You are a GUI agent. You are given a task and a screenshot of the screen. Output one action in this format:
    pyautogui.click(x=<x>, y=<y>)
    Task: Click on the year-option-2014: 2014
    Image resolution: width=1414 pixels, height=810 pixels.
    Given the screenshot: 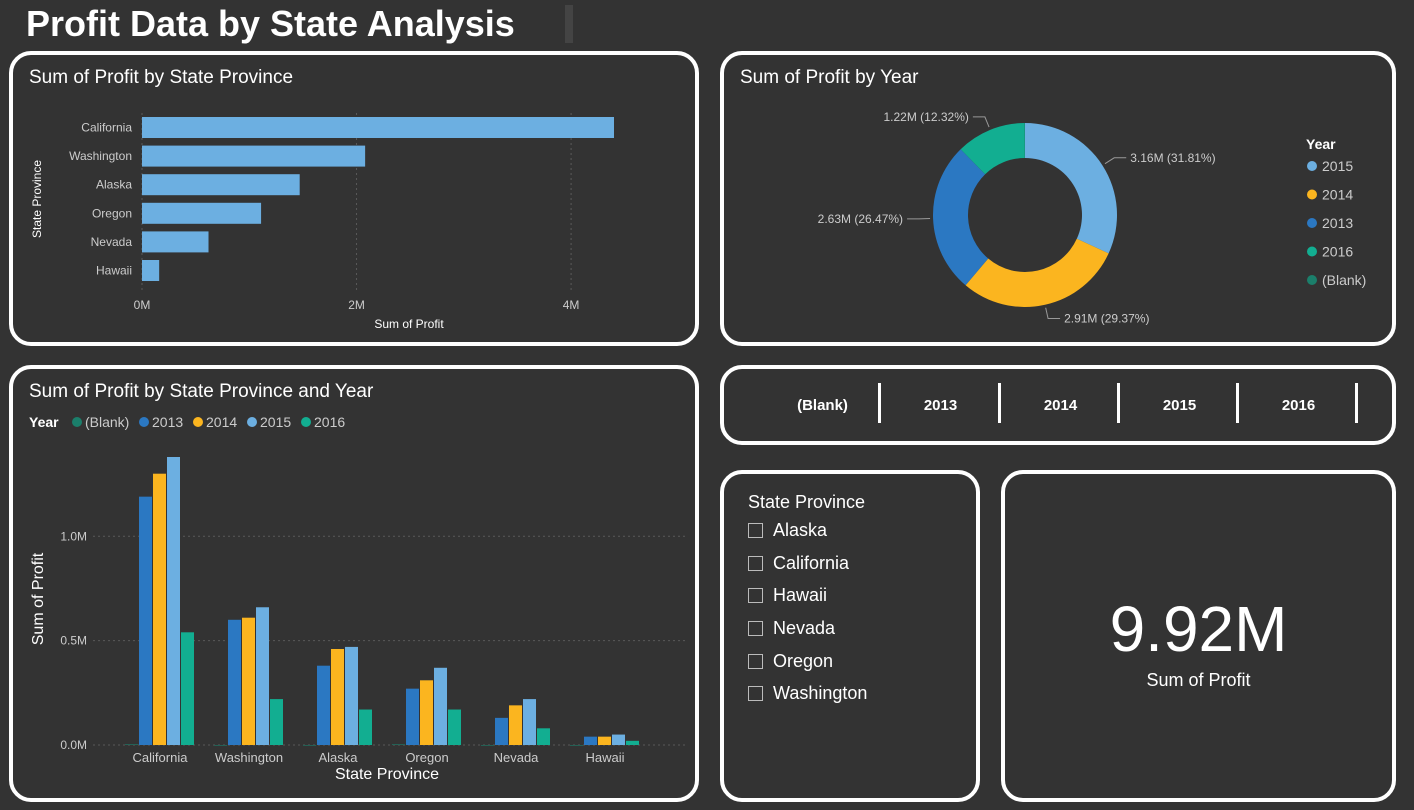 What is the action you would take?
    pyautogui.click(x=1060, y=405)
    